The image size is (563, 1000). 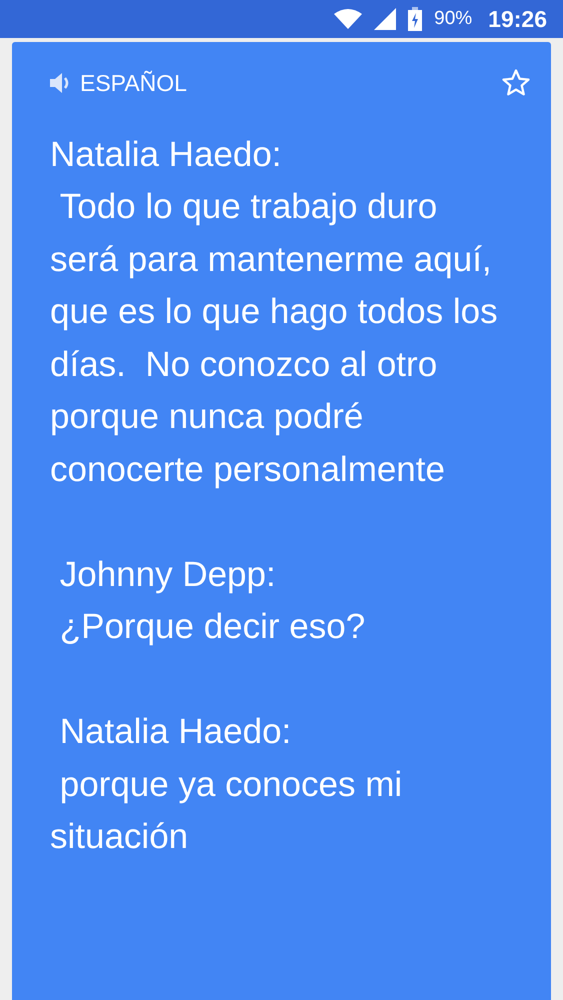 What do you see at coordinates (453, 18) in the screenshot?
I see `battery-level: 90%` at bounding box center [453, 18].